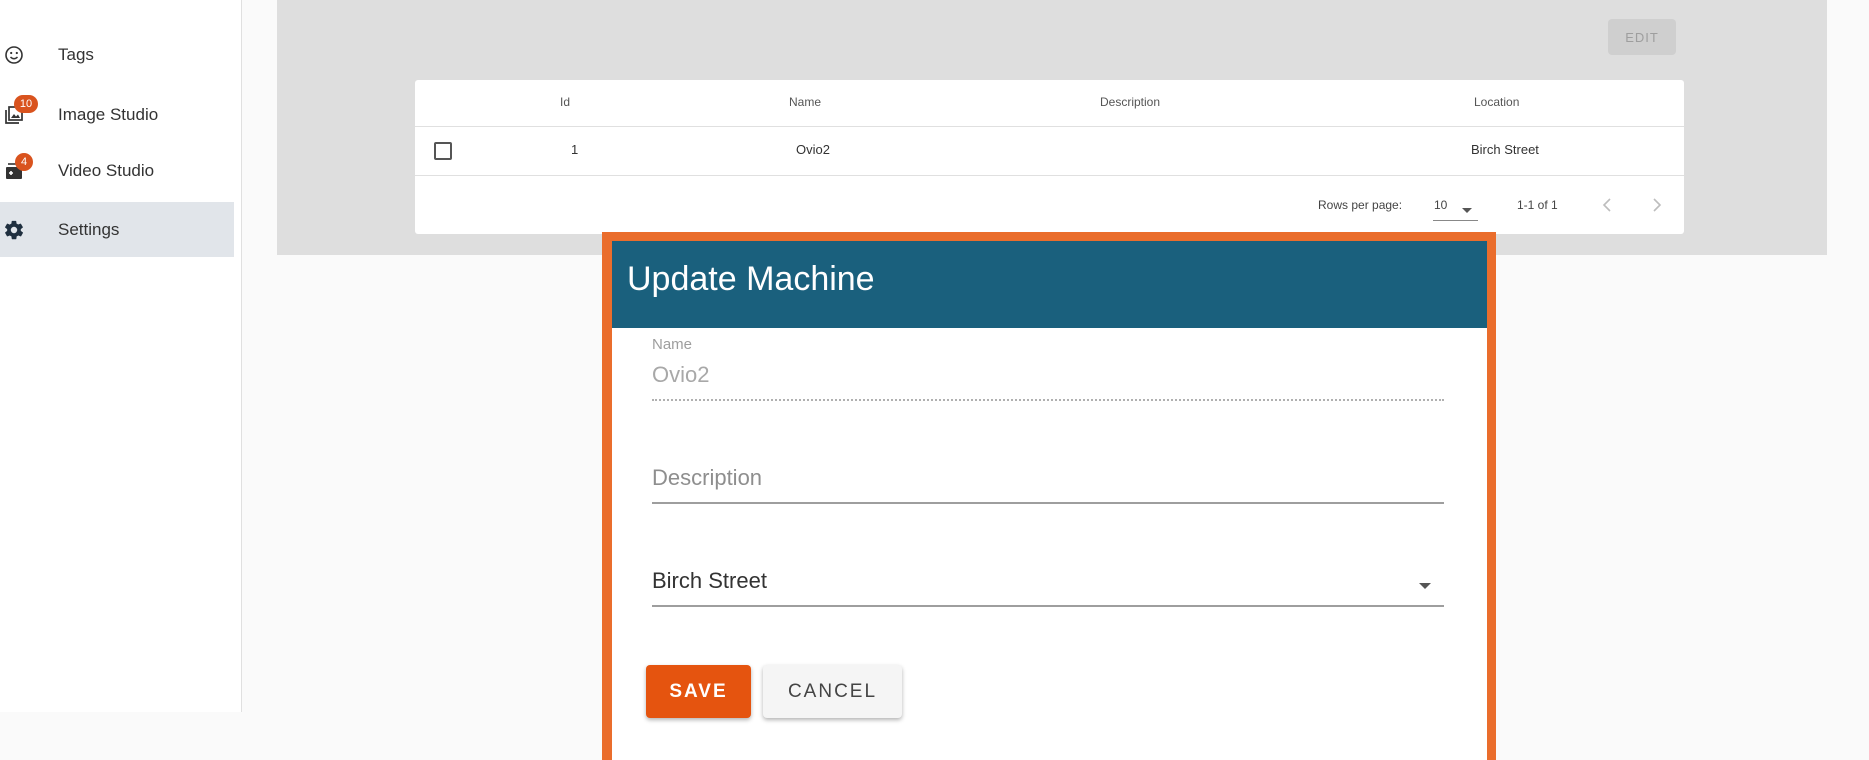  What do you see at coordinates (698, 691) in the screenshot?
I see `save-button: SAVE` at bounding box center [698, 691].